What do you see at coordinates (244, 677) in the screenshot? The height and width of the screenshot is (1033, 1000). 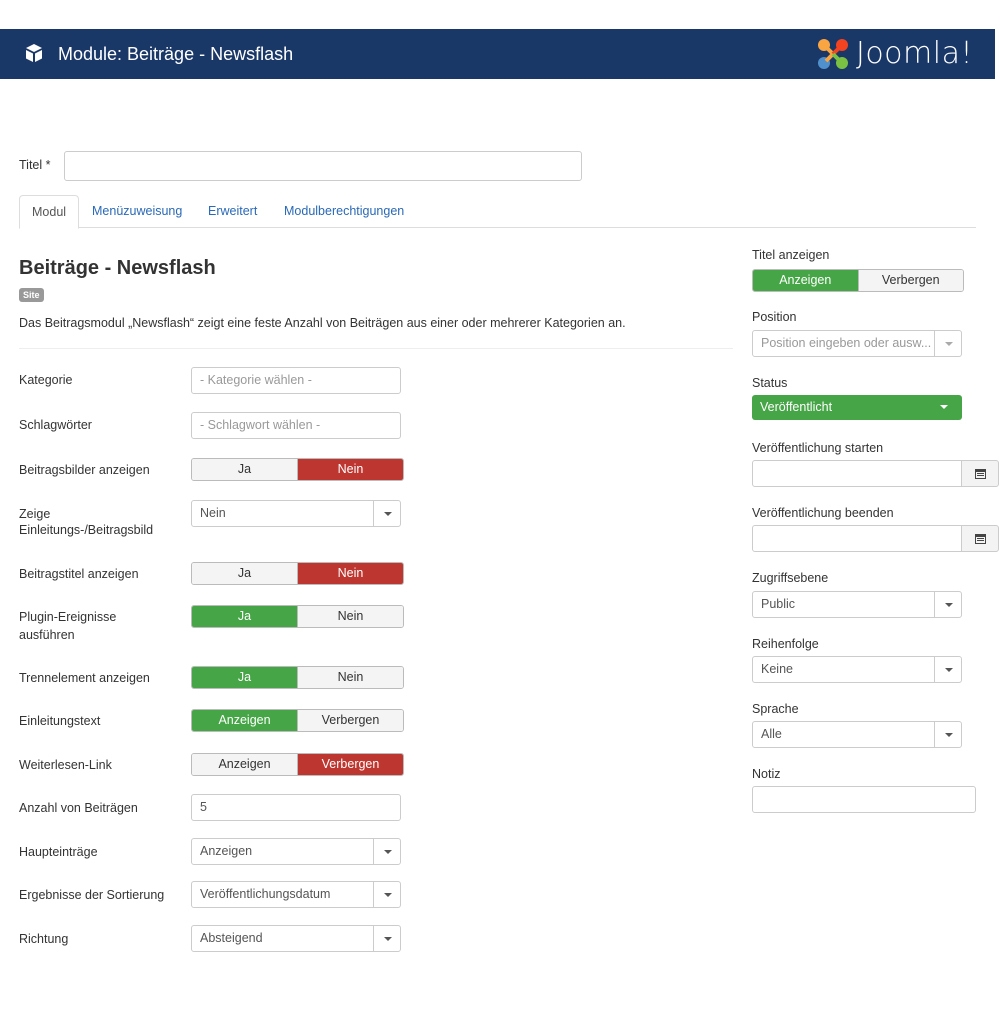 I see `trennelement-ja: Ja` at bounding box center [244, 677].